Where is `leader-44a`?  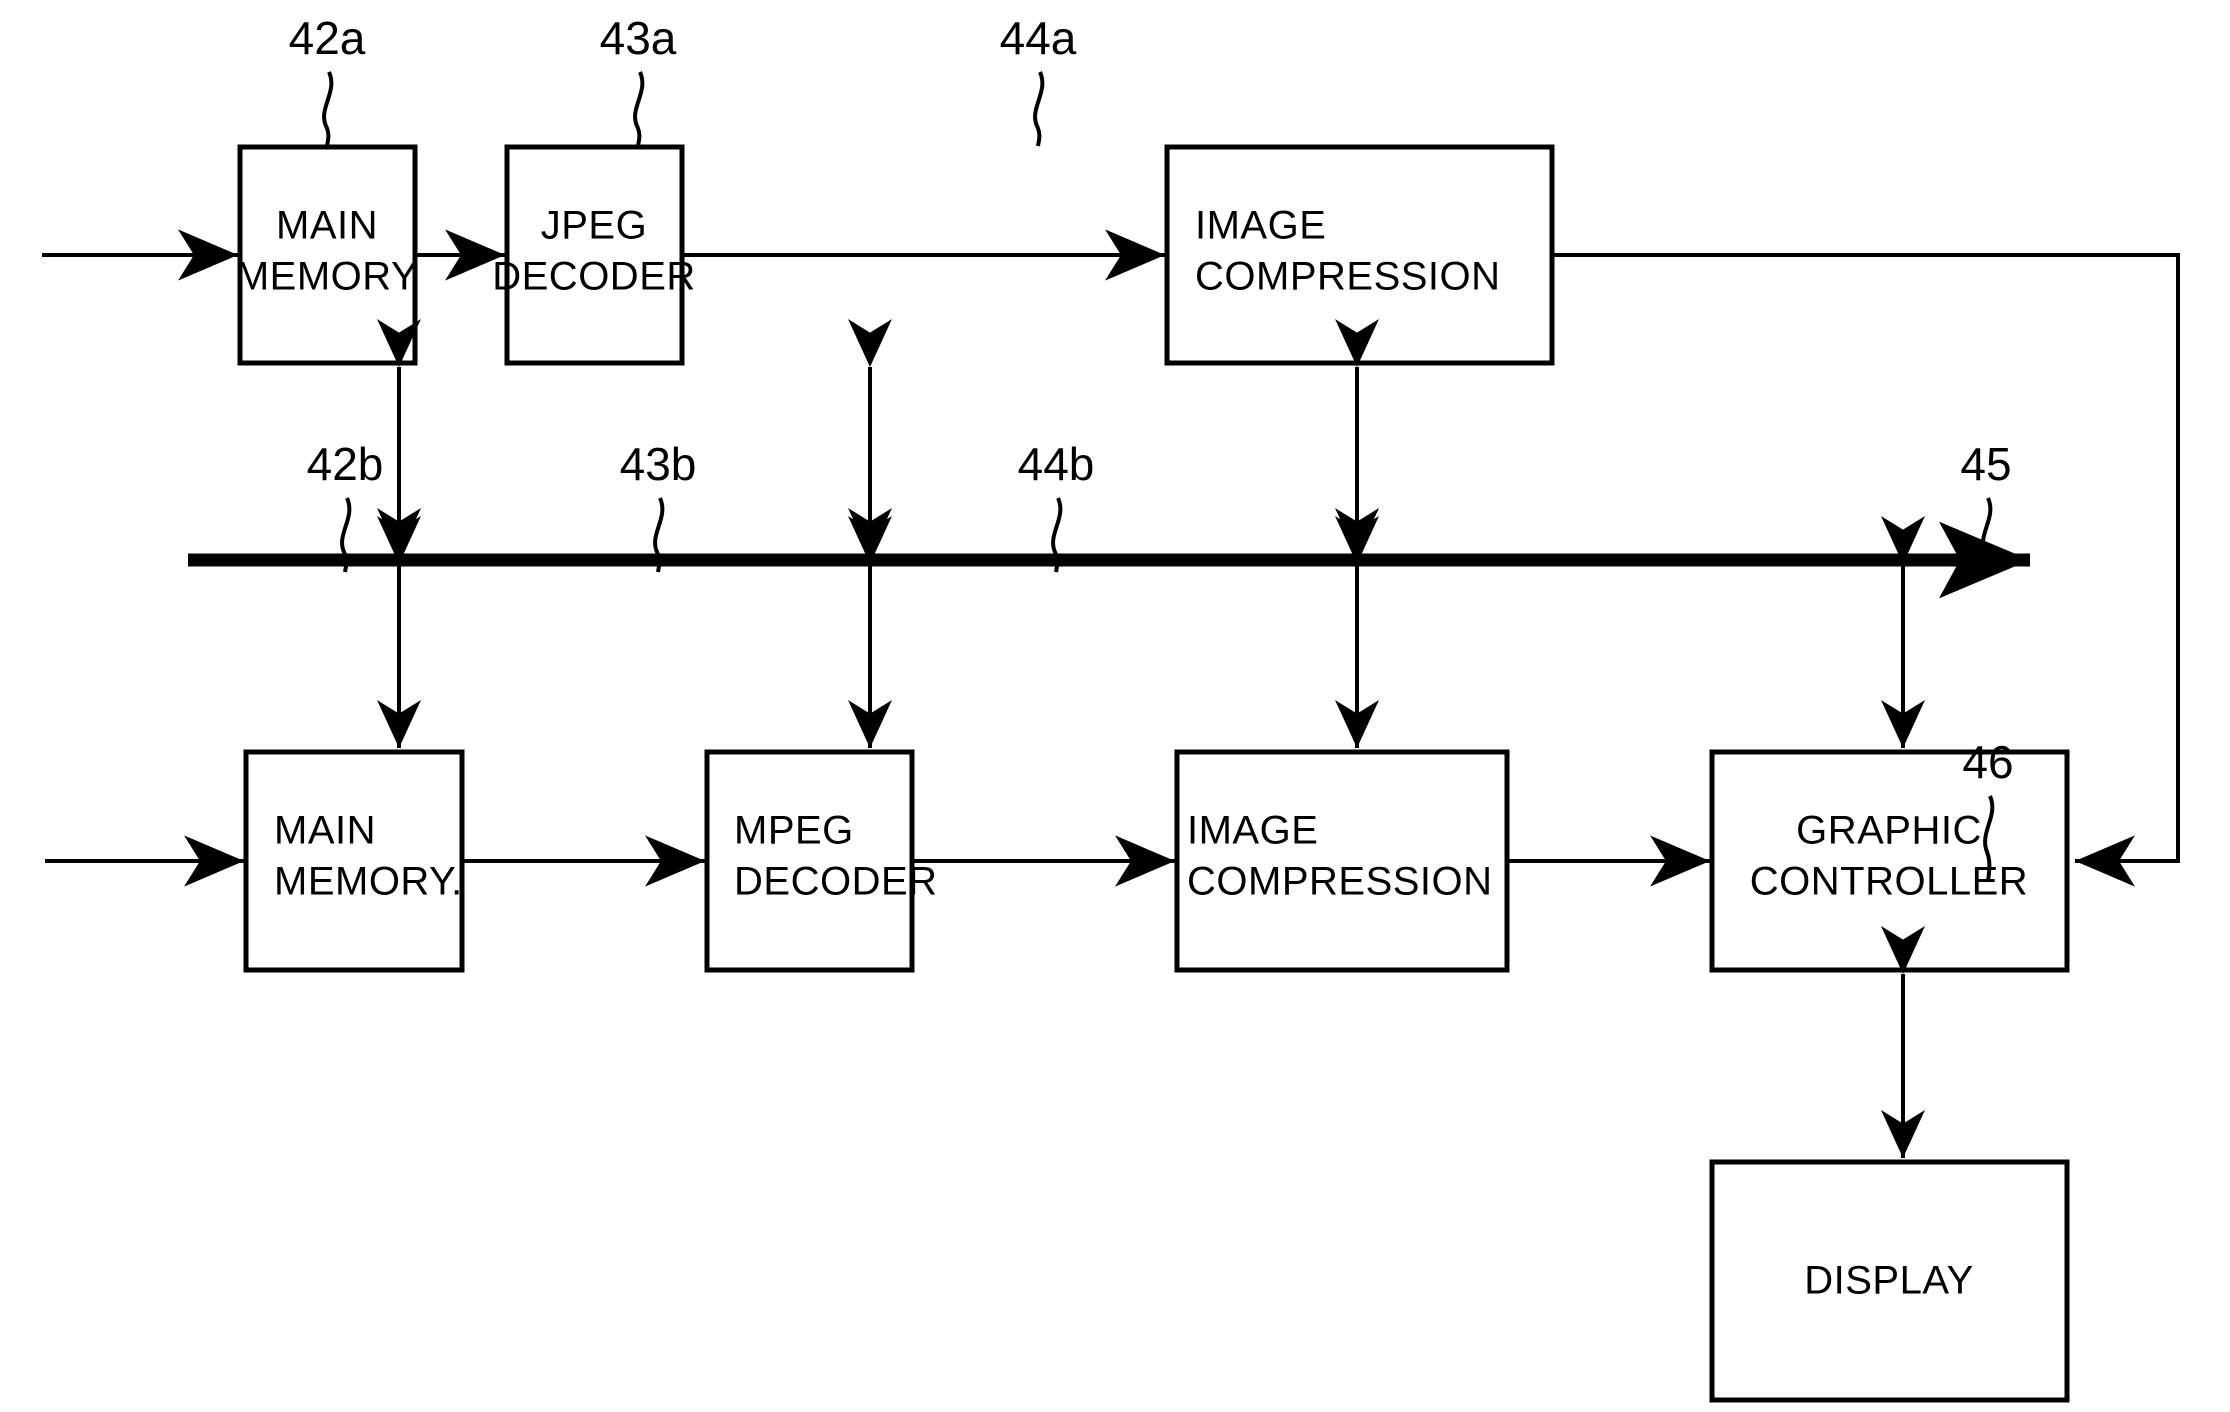
leader-44a is located at coordinates (1039, 109).